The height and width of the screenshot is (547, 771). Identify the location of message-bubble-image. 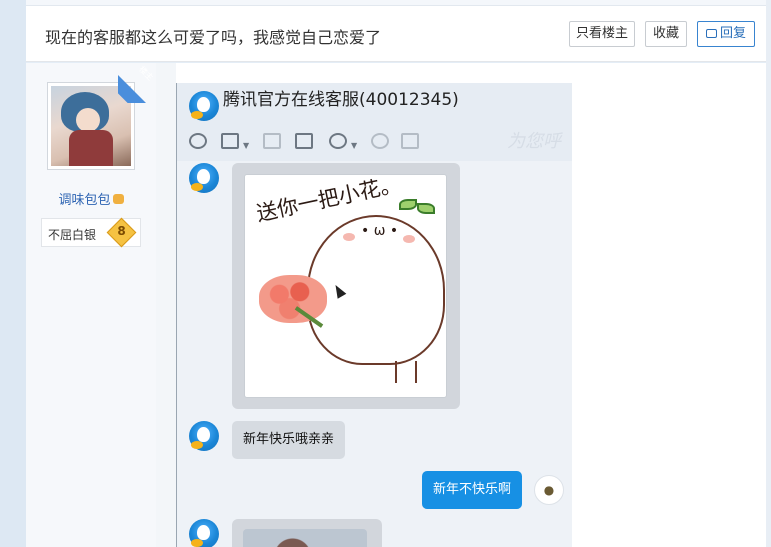
(307, 533).